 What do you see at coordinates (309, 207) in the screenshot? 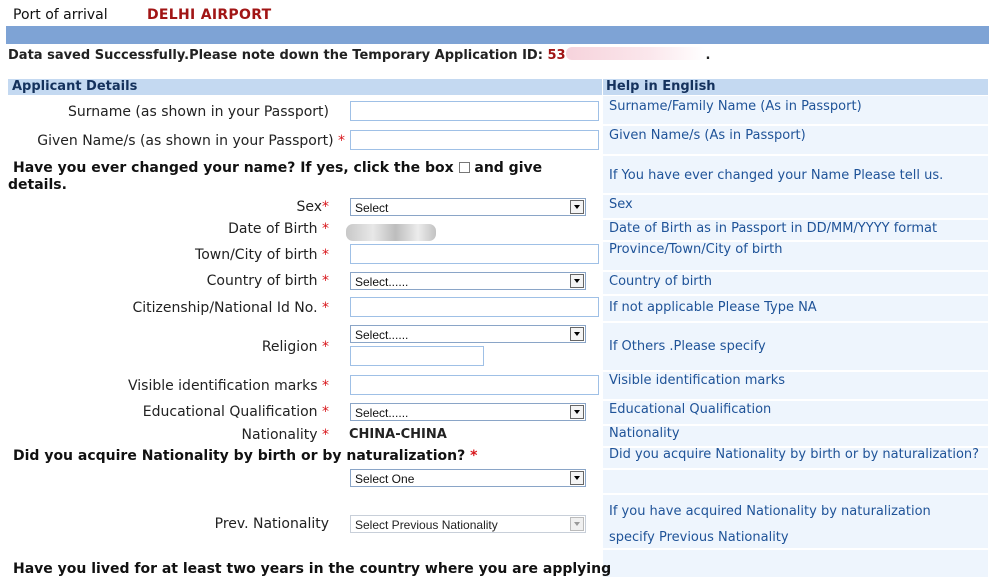
I see `sex-label-text: Sex` at bounding box center [309, 207].